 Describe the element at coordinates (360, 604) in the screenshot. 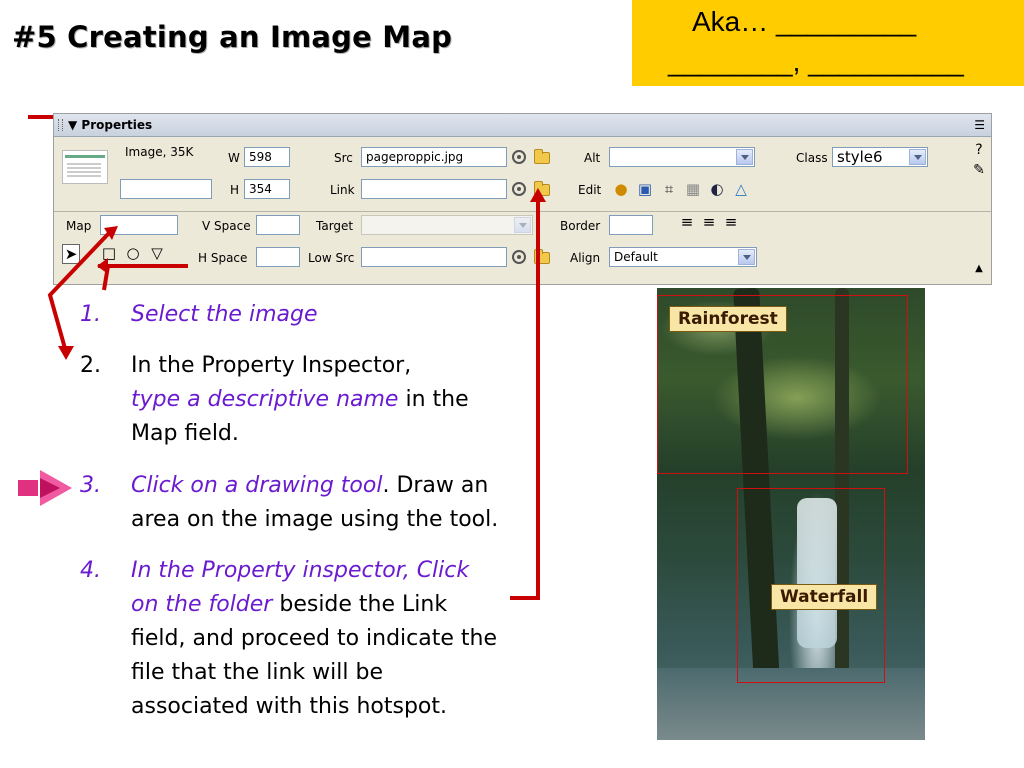

I see `step-4-rest: beside the Link` at that location.